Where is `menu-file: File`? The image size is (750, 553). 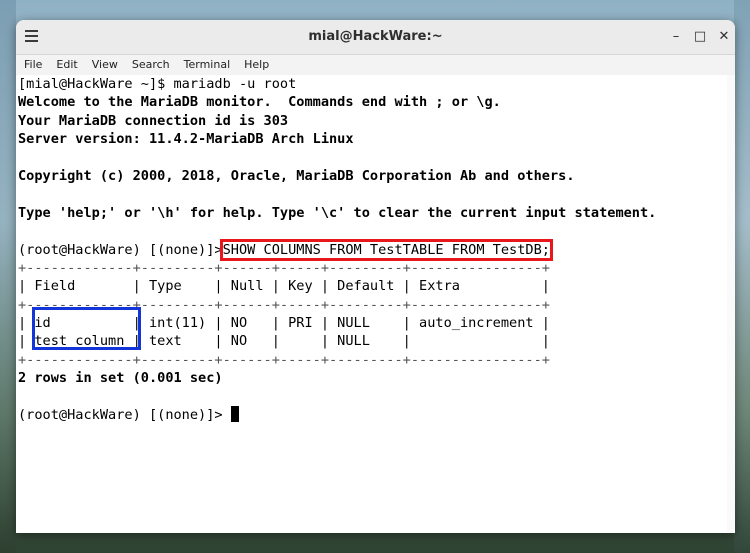 menu-file: File is located at coordinates (32, 63).